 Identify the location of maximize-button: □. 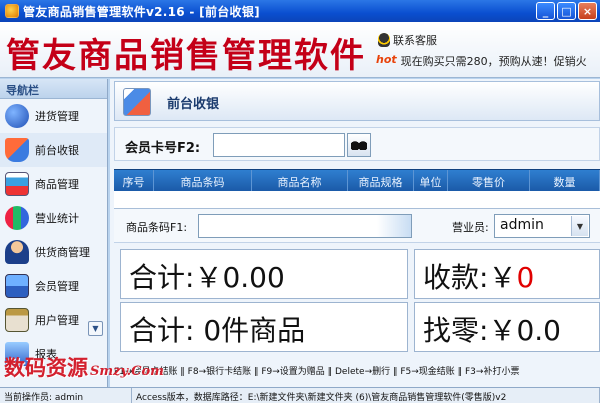
(566, 11).